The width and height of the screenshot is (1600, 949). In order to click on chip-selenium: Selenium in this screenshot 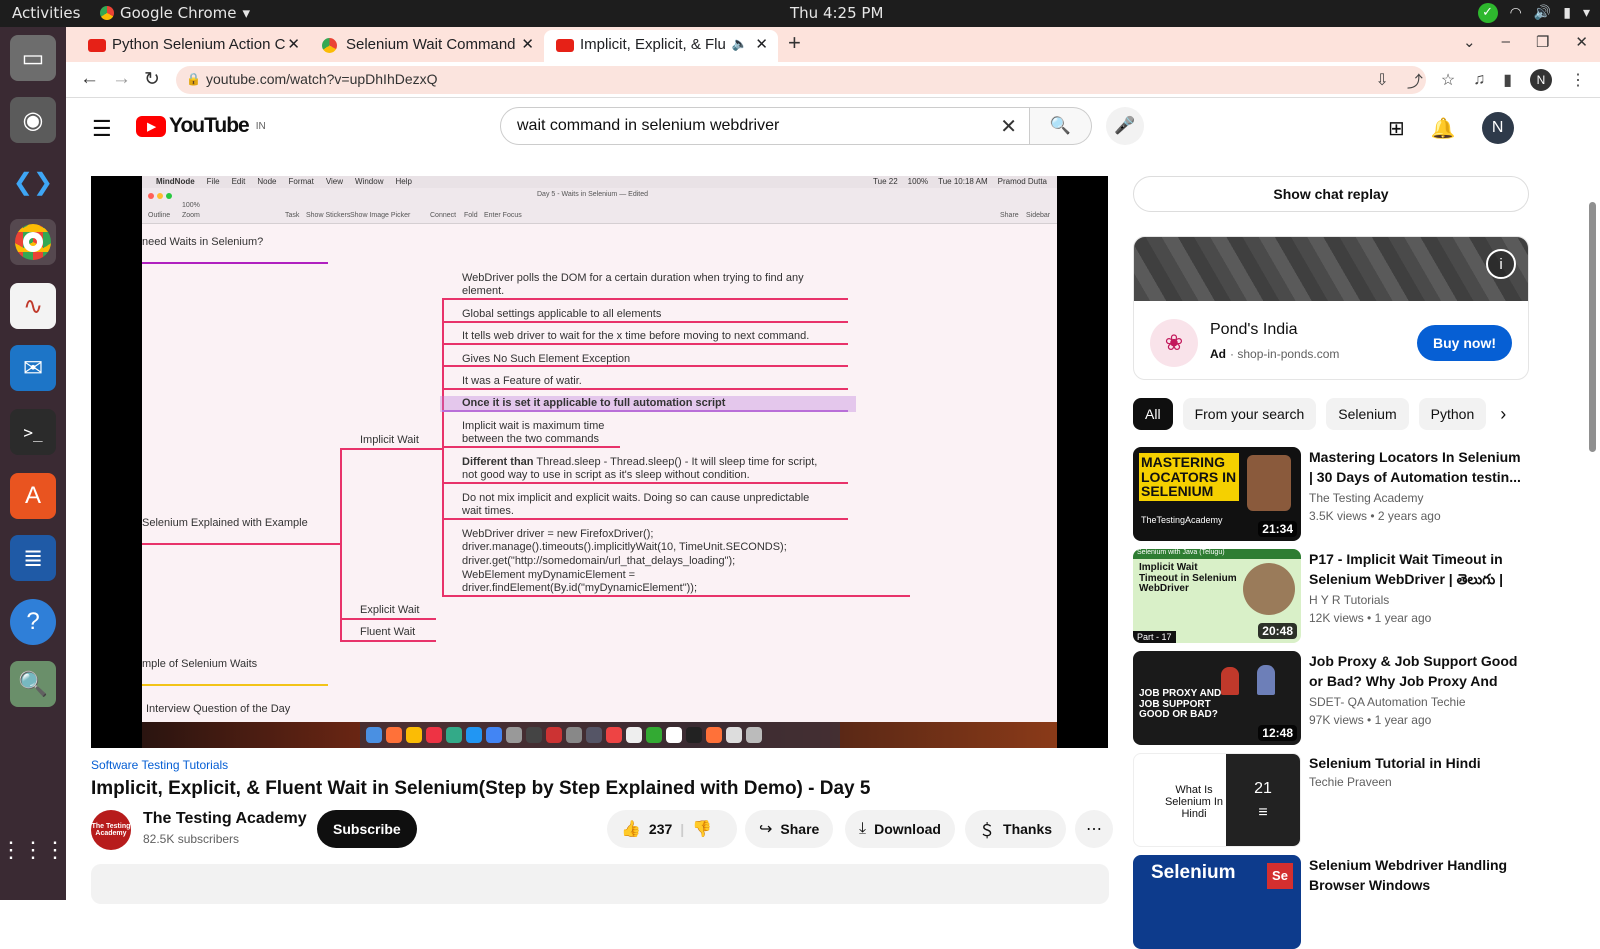, I will do `click(1367, 414)`.